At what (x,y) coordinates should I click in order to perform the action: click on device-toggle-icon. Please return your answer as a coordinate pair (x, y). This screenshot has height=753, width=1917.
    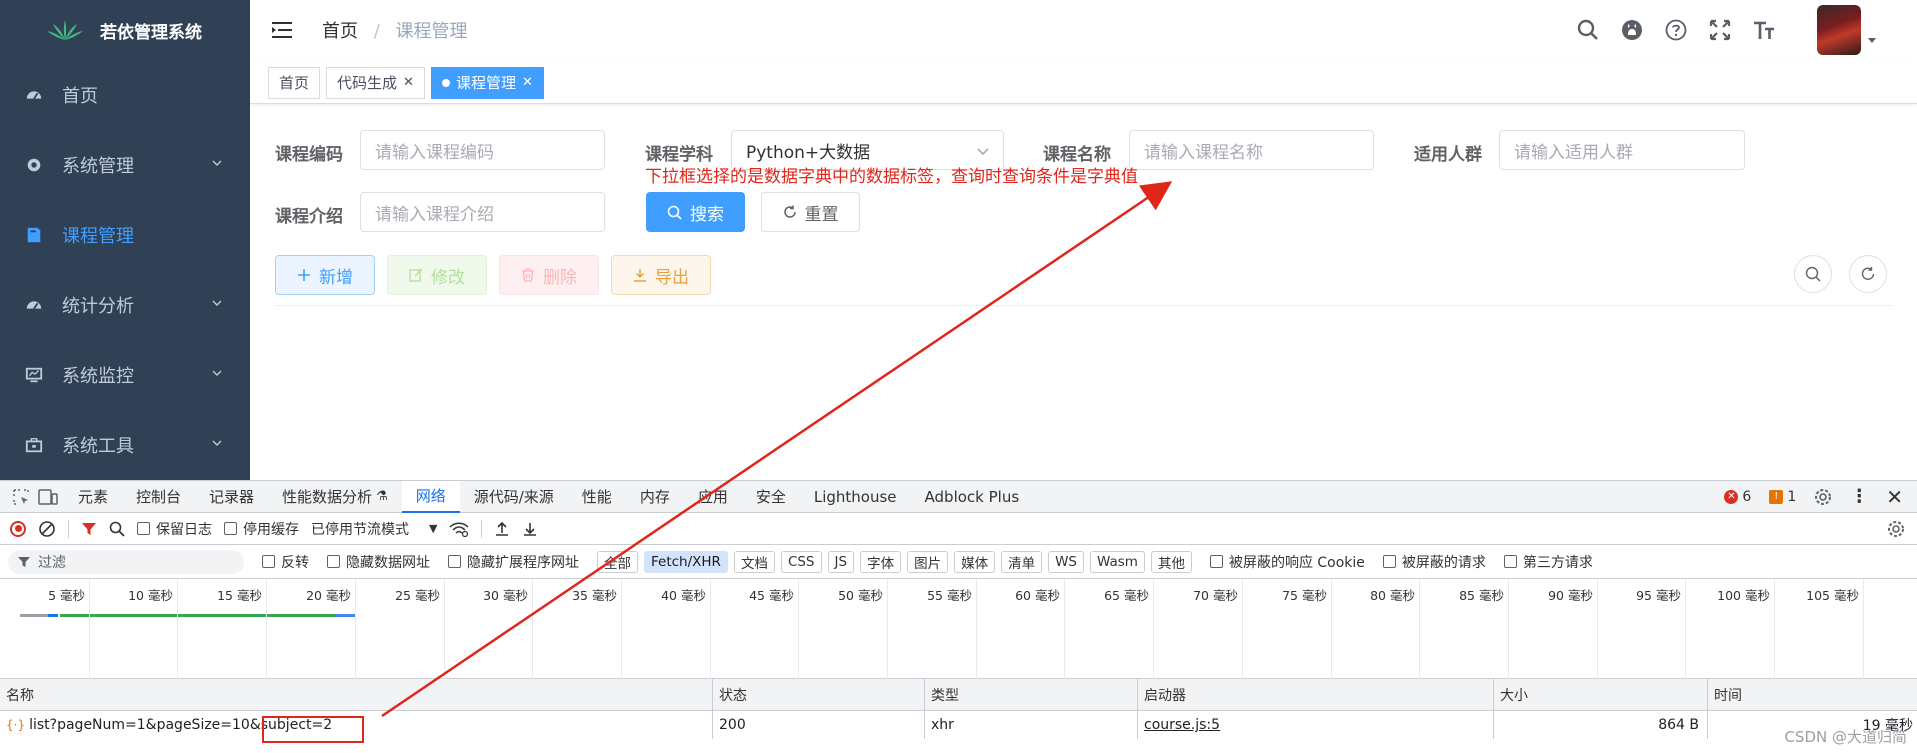
    Looking at the image, I should click on (48, 497).